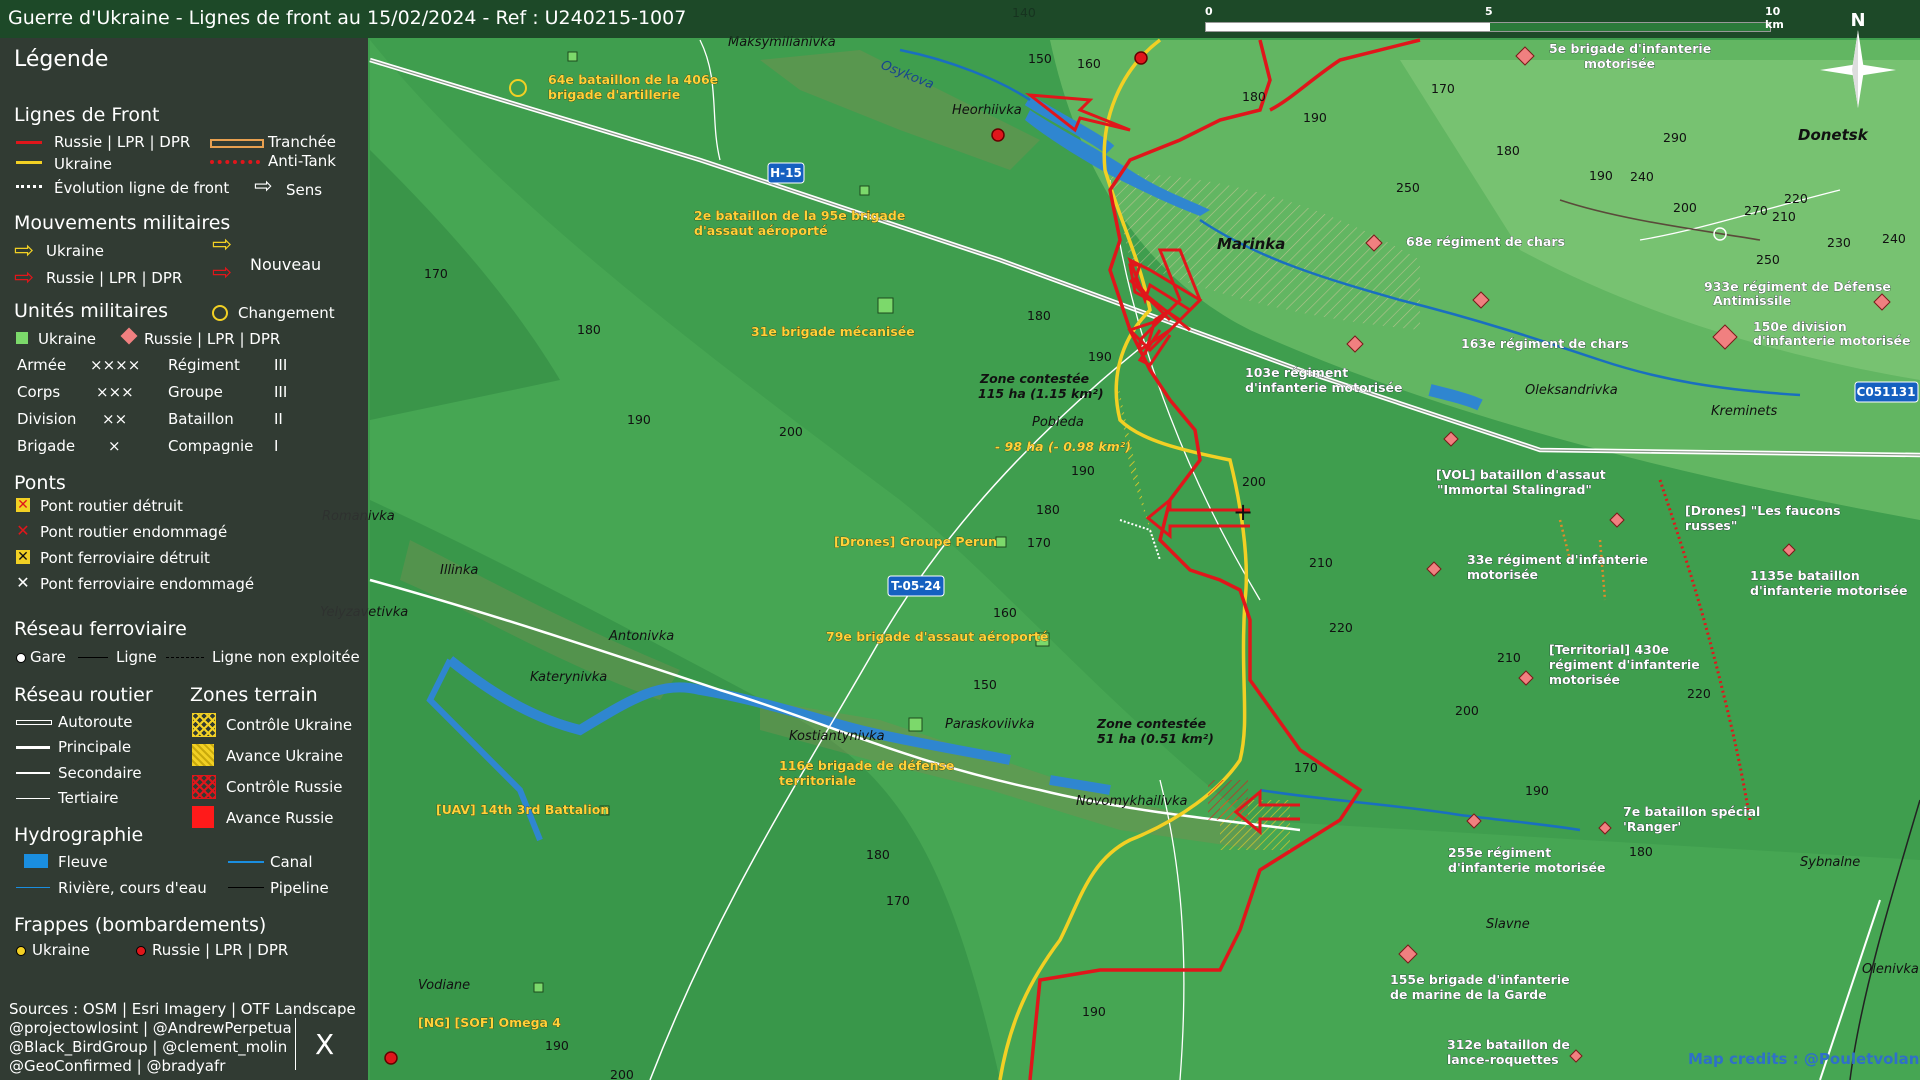 This screenshot has height=1080, width=1920. Describe the element at coordinates (203, 817) in the screenshot. I see `russia-advance-swatch` at that location.